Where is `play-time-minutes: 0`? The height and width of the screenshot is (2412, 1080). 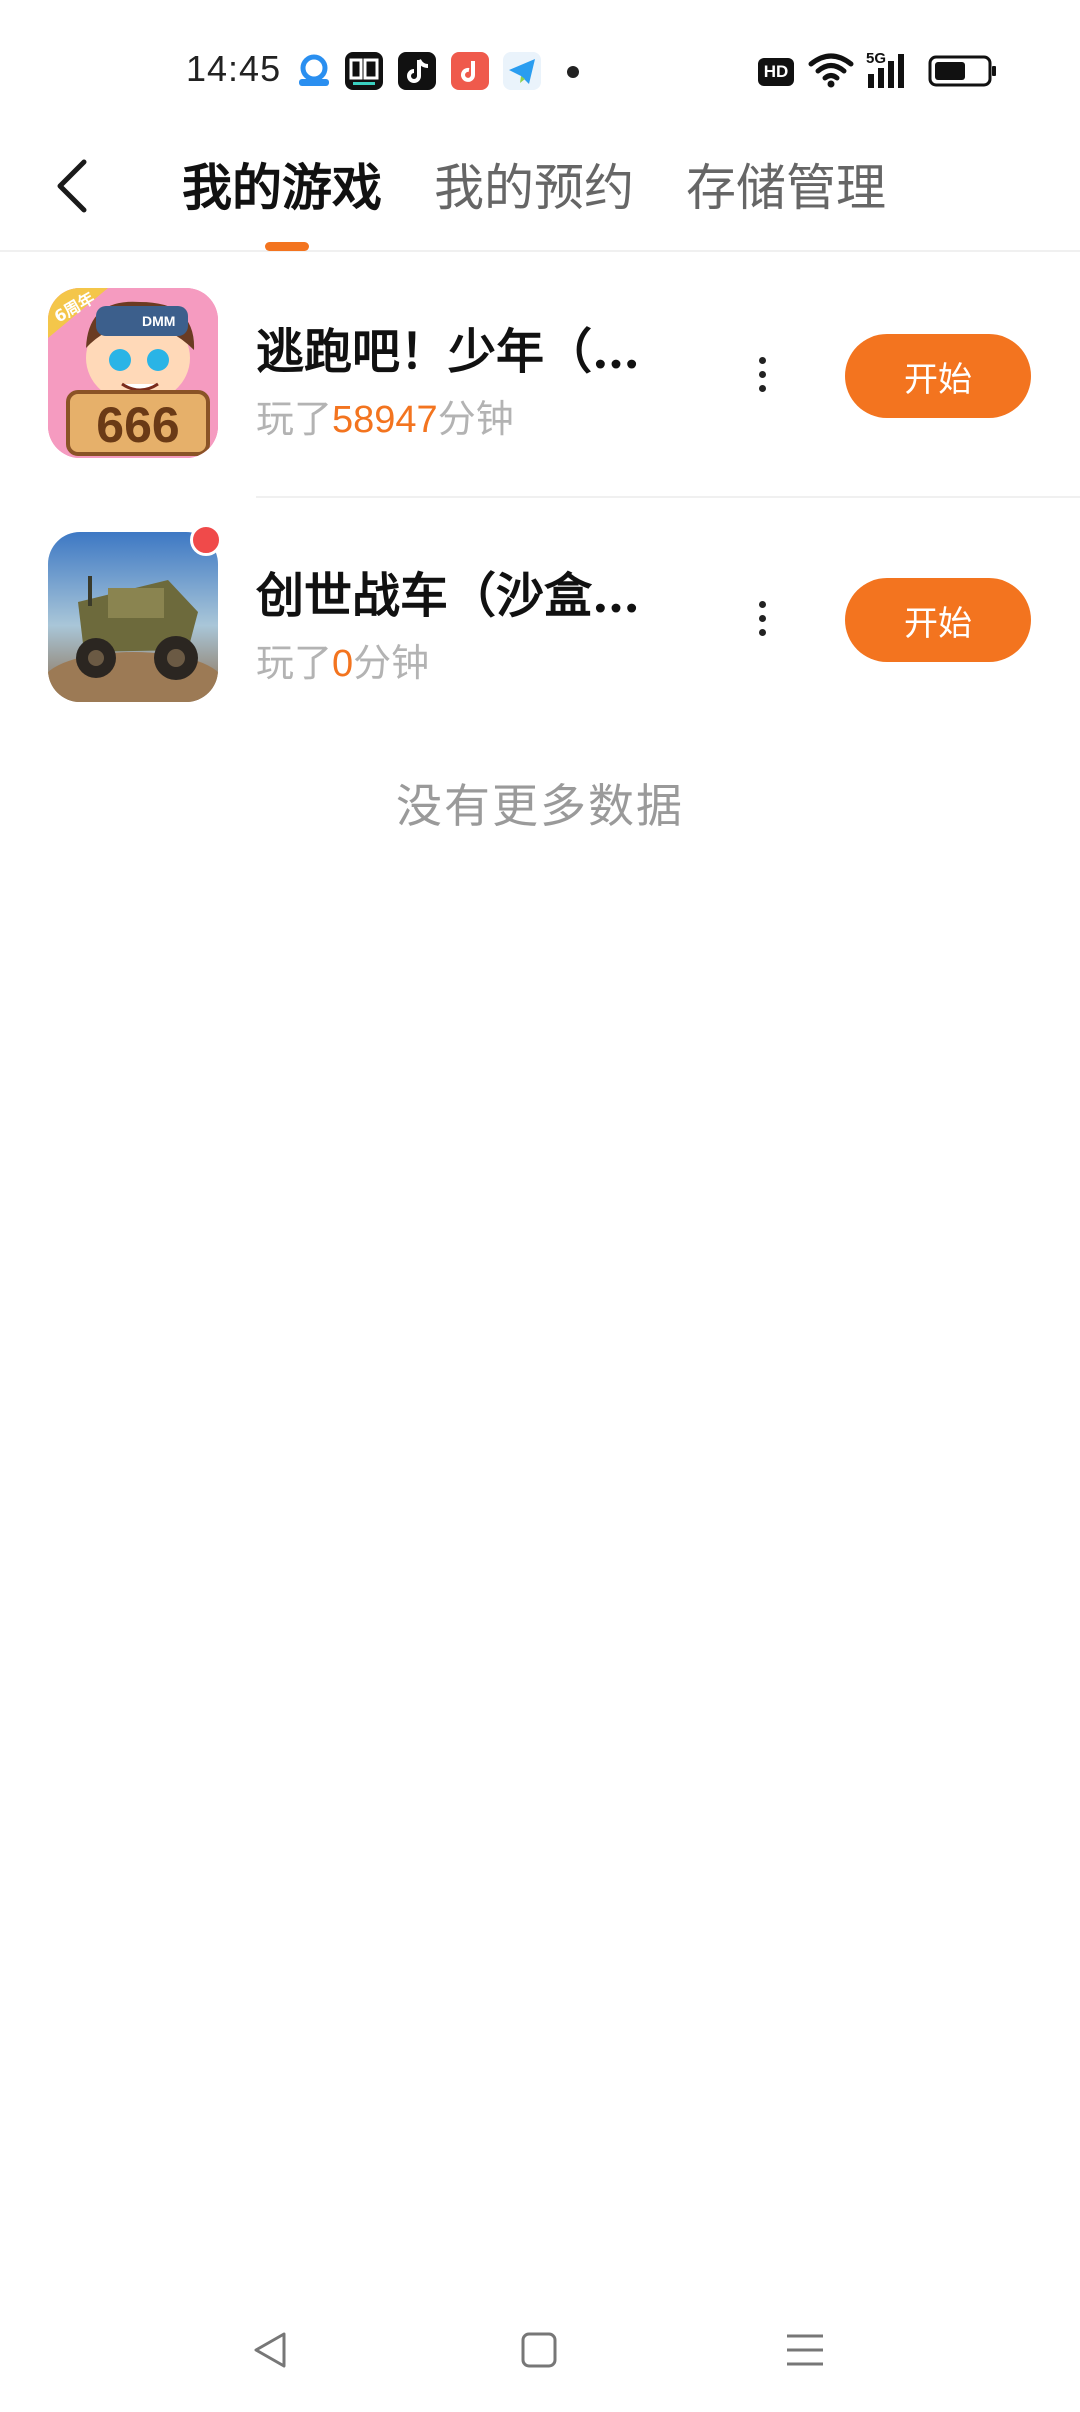 play-time-minutes: 0 is located at coordinates (343, 664).